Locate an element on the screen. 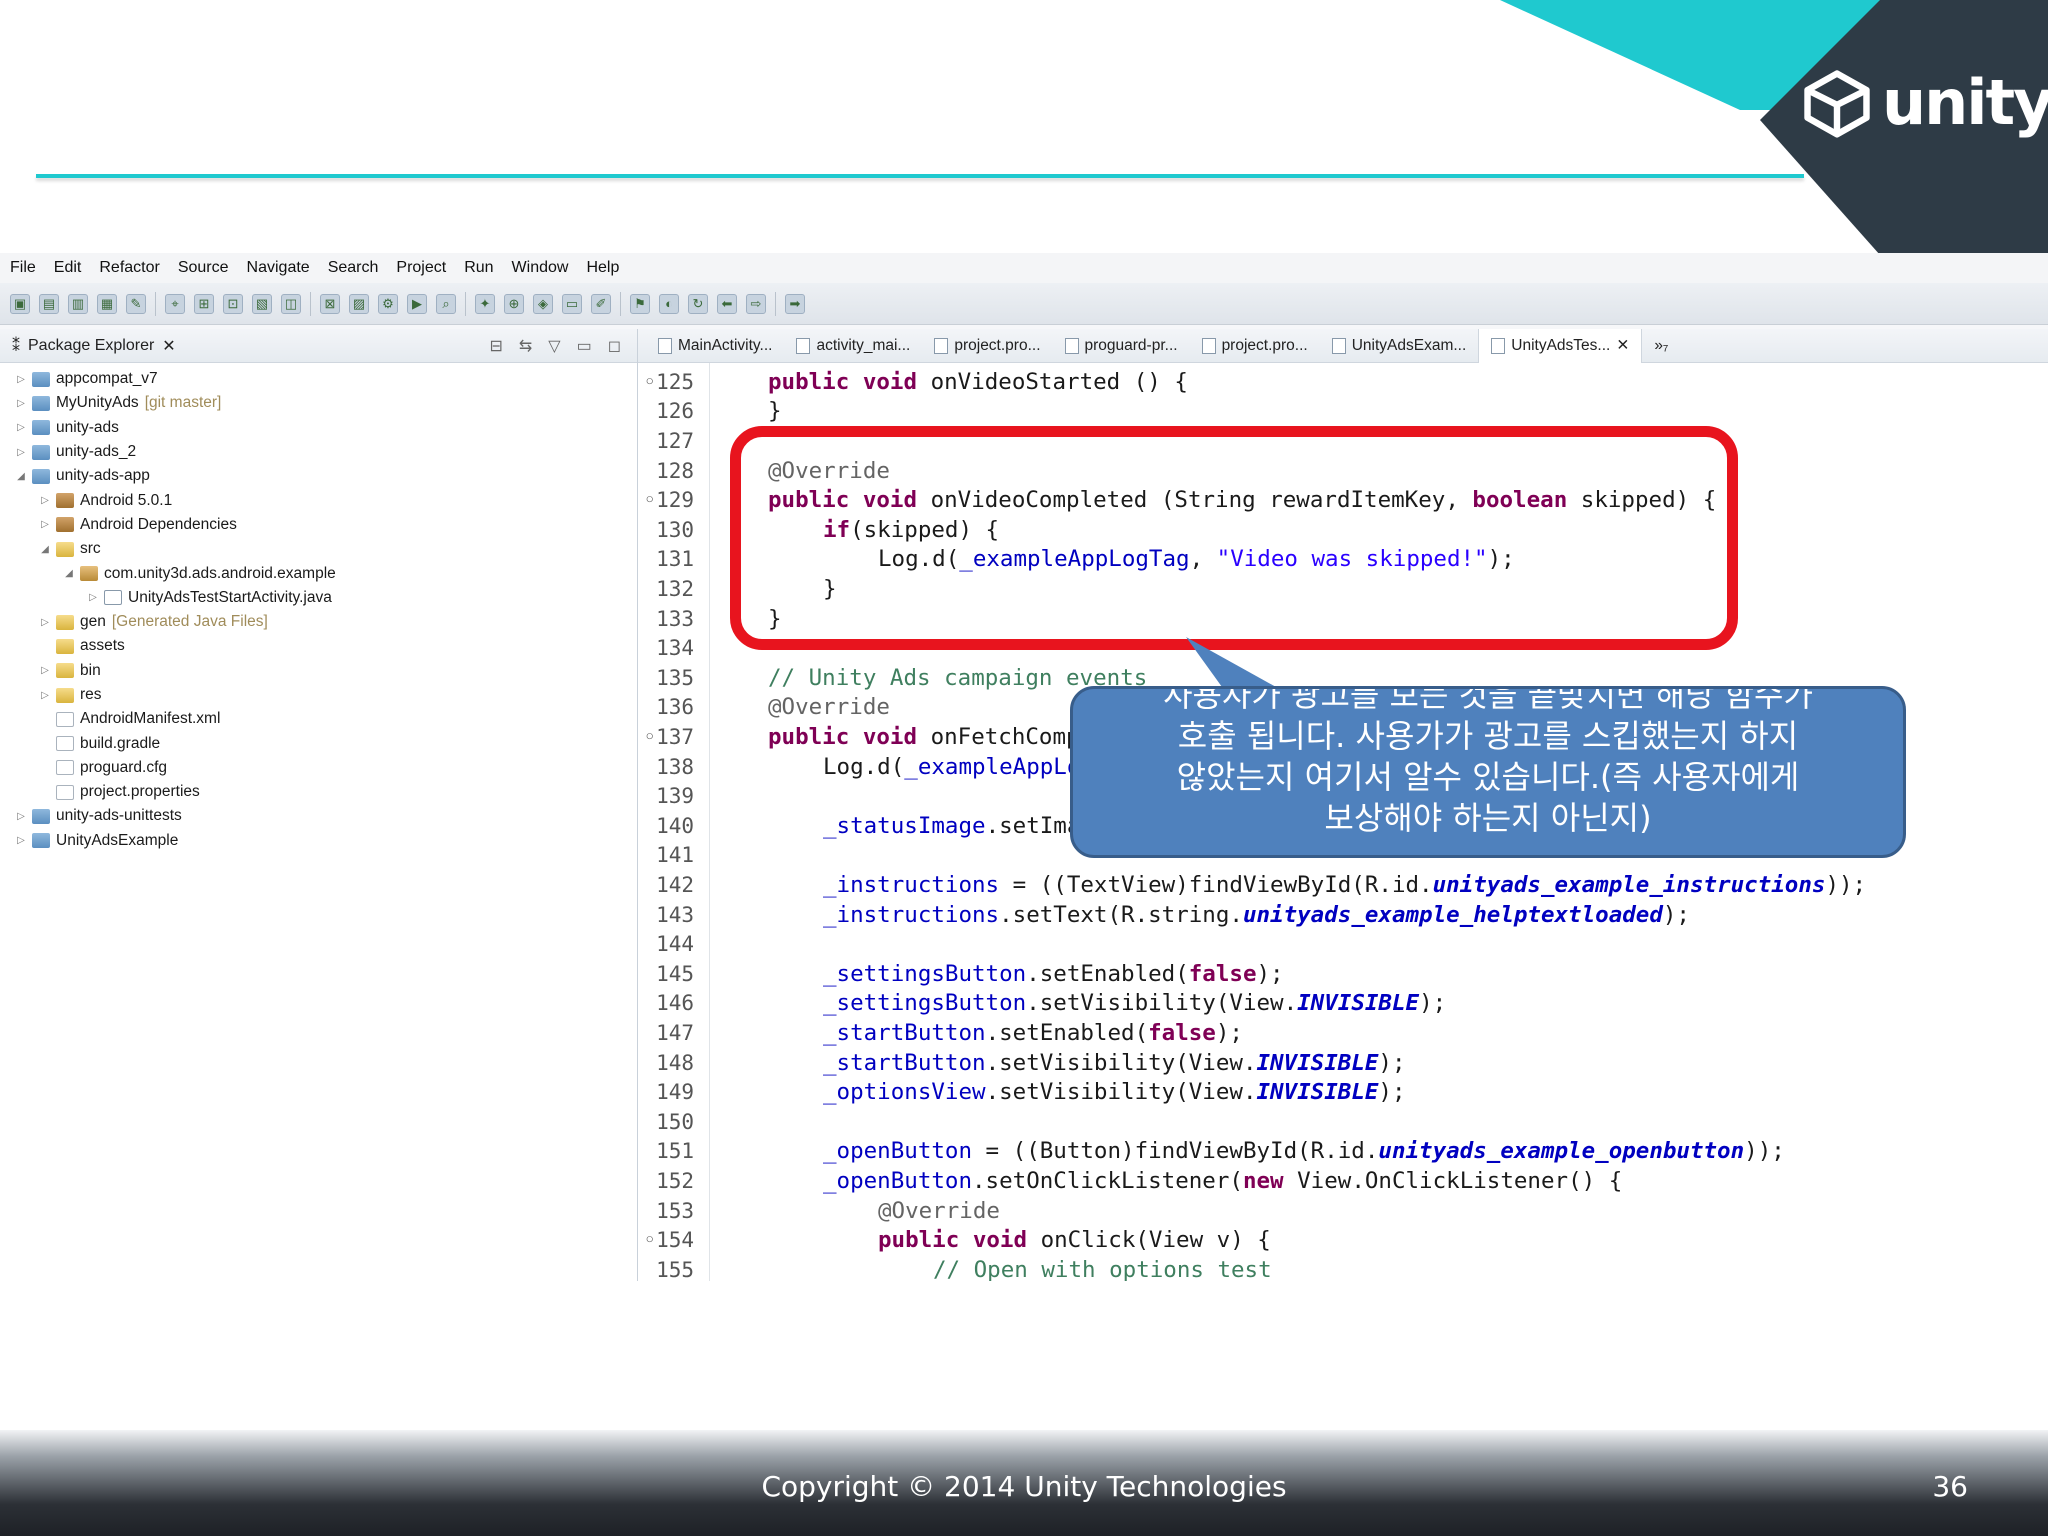 Image resolution: width=2048 pixels, height=1536 pixels. tree-item: ▷ res is located at coordinates (318, 695).